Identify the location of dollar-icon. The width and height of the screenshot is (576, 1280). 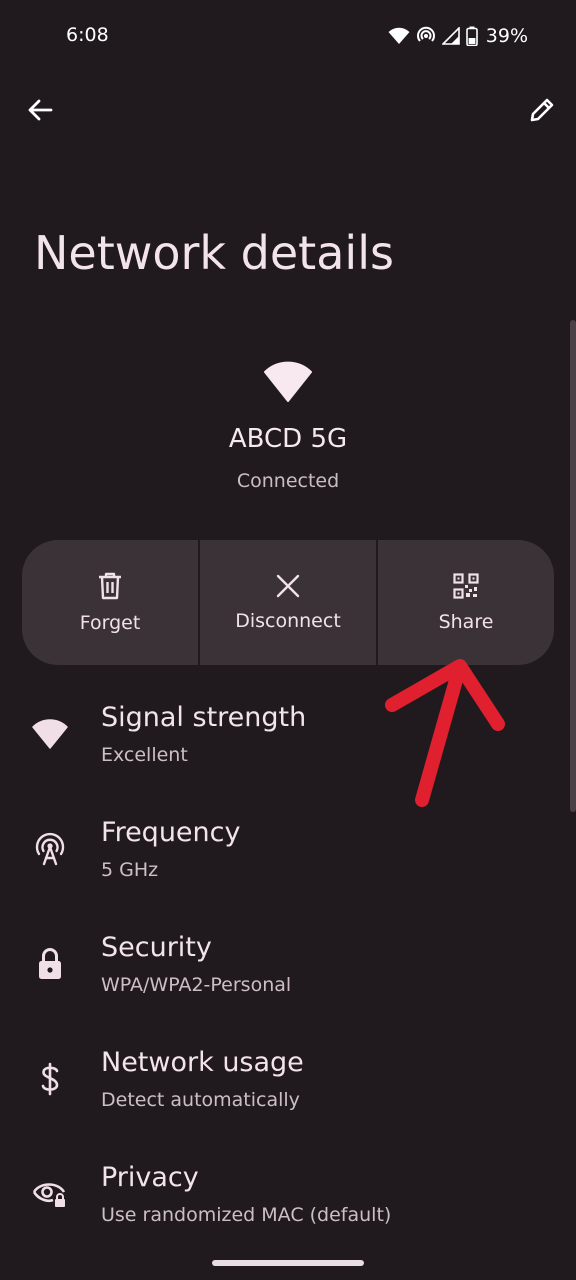
(50, 1079).